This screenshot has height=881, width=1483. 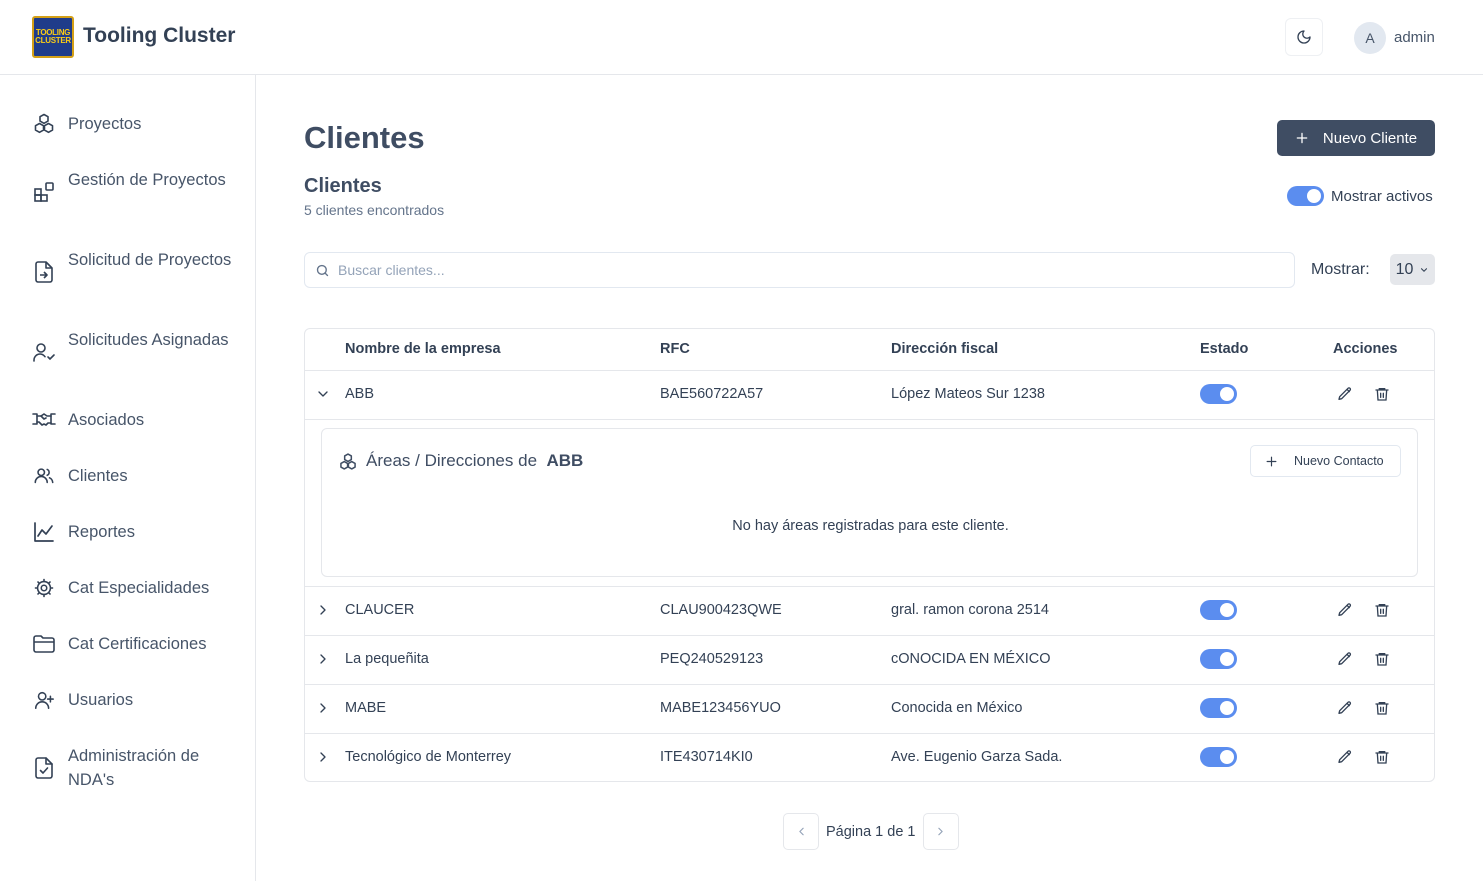 I want to click on chevron-left-icon, so click(x=801, y=831).